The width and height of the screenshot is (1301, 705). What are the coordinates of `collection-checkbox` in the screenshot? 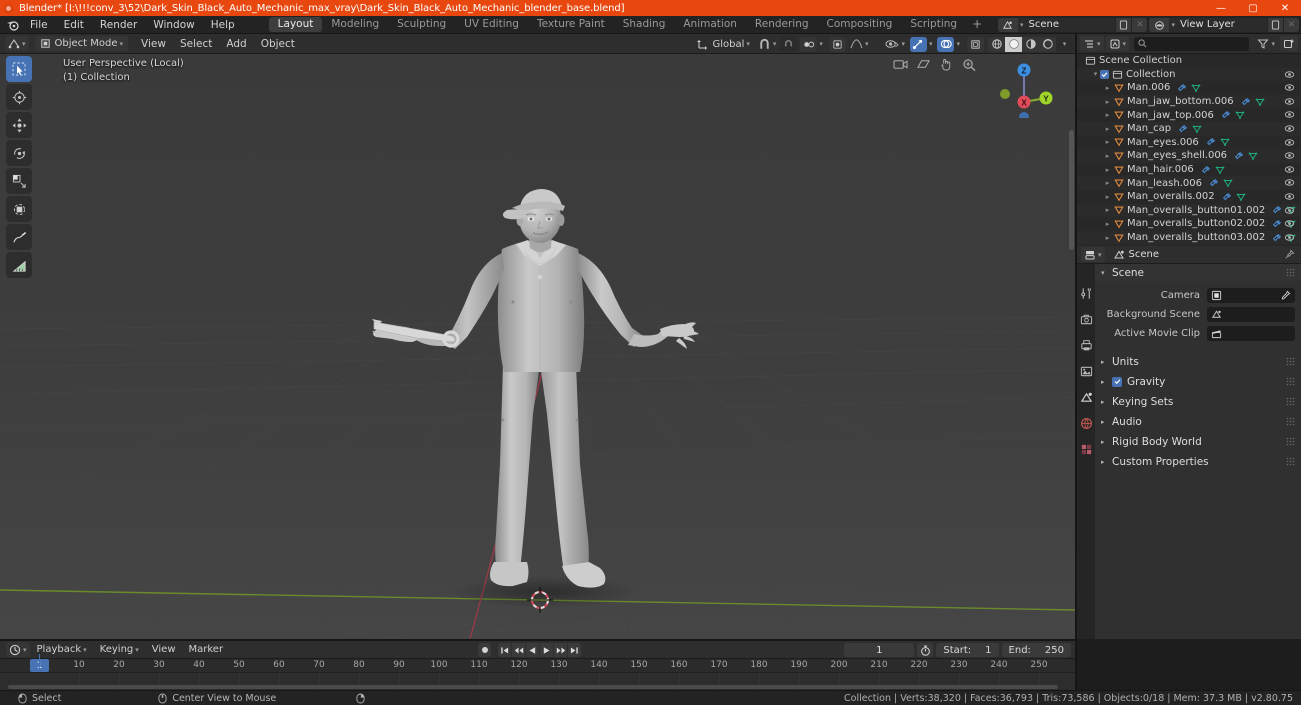 It's located at (1104, 74).